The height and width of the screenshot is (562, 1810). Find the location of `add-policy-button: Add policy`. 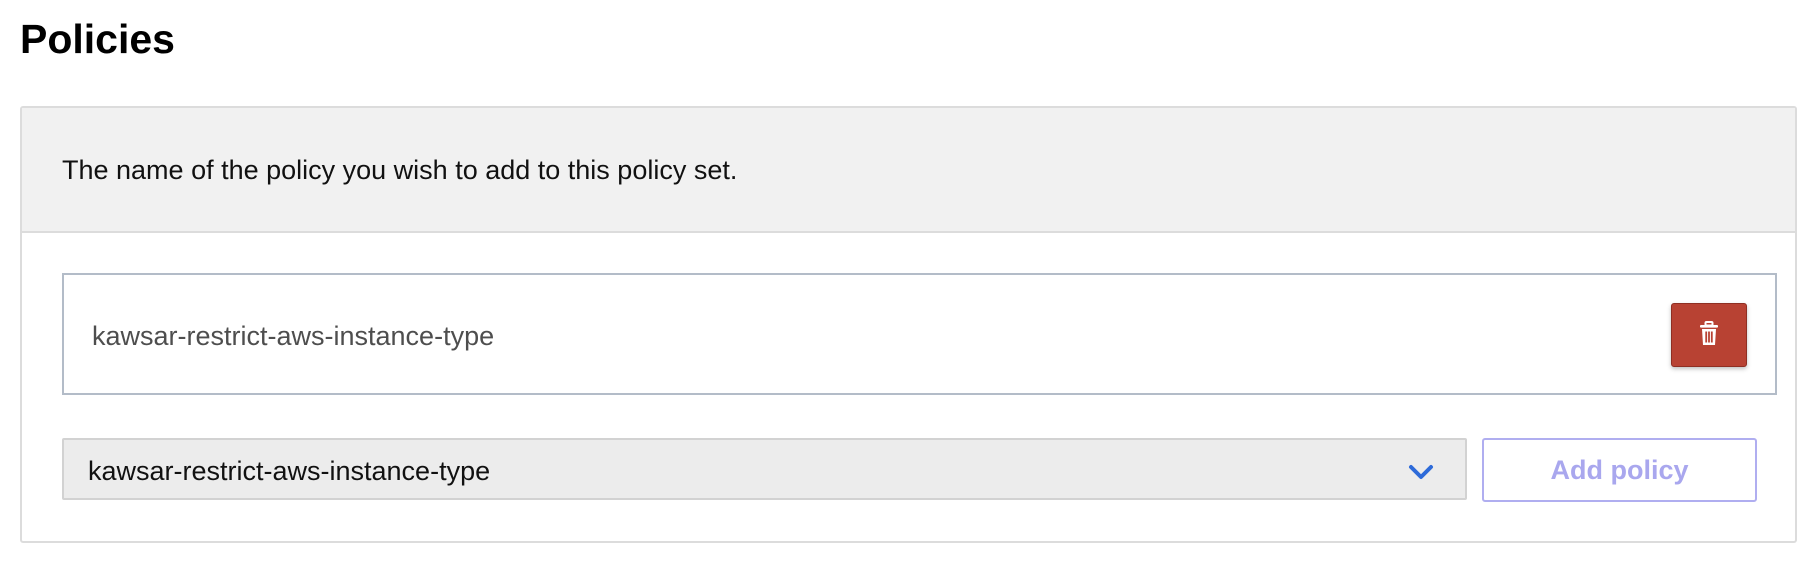

add-policy-button: Add policy is located at coordinates (1619, 470).